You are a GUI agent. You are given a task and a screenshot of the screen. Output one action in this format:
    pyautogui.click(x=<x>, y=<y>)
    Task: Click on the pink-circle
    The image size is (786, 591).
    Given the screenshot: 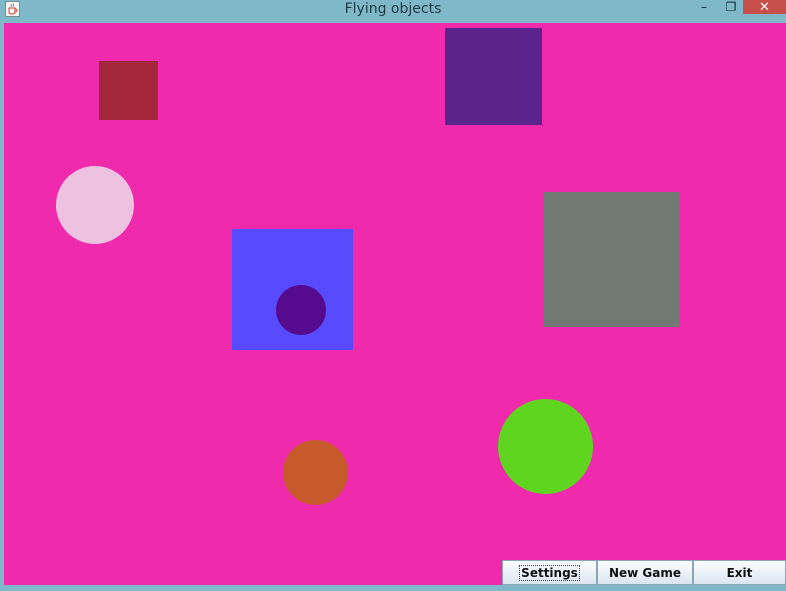 What is the action you would take?
    pyautogui.click(x=95, y=205)
    